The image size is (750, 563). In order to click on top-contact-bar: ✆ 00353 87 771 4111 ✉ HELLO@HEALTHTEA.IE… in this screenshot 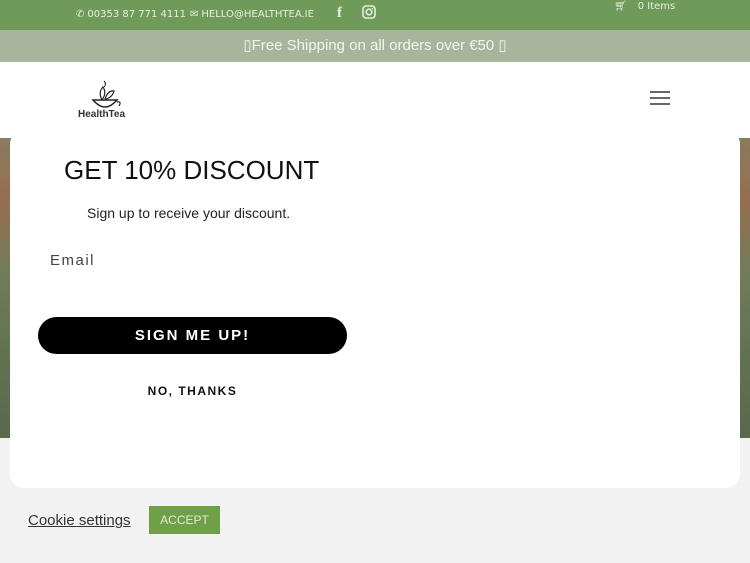, I will do `click(375, 15)`.